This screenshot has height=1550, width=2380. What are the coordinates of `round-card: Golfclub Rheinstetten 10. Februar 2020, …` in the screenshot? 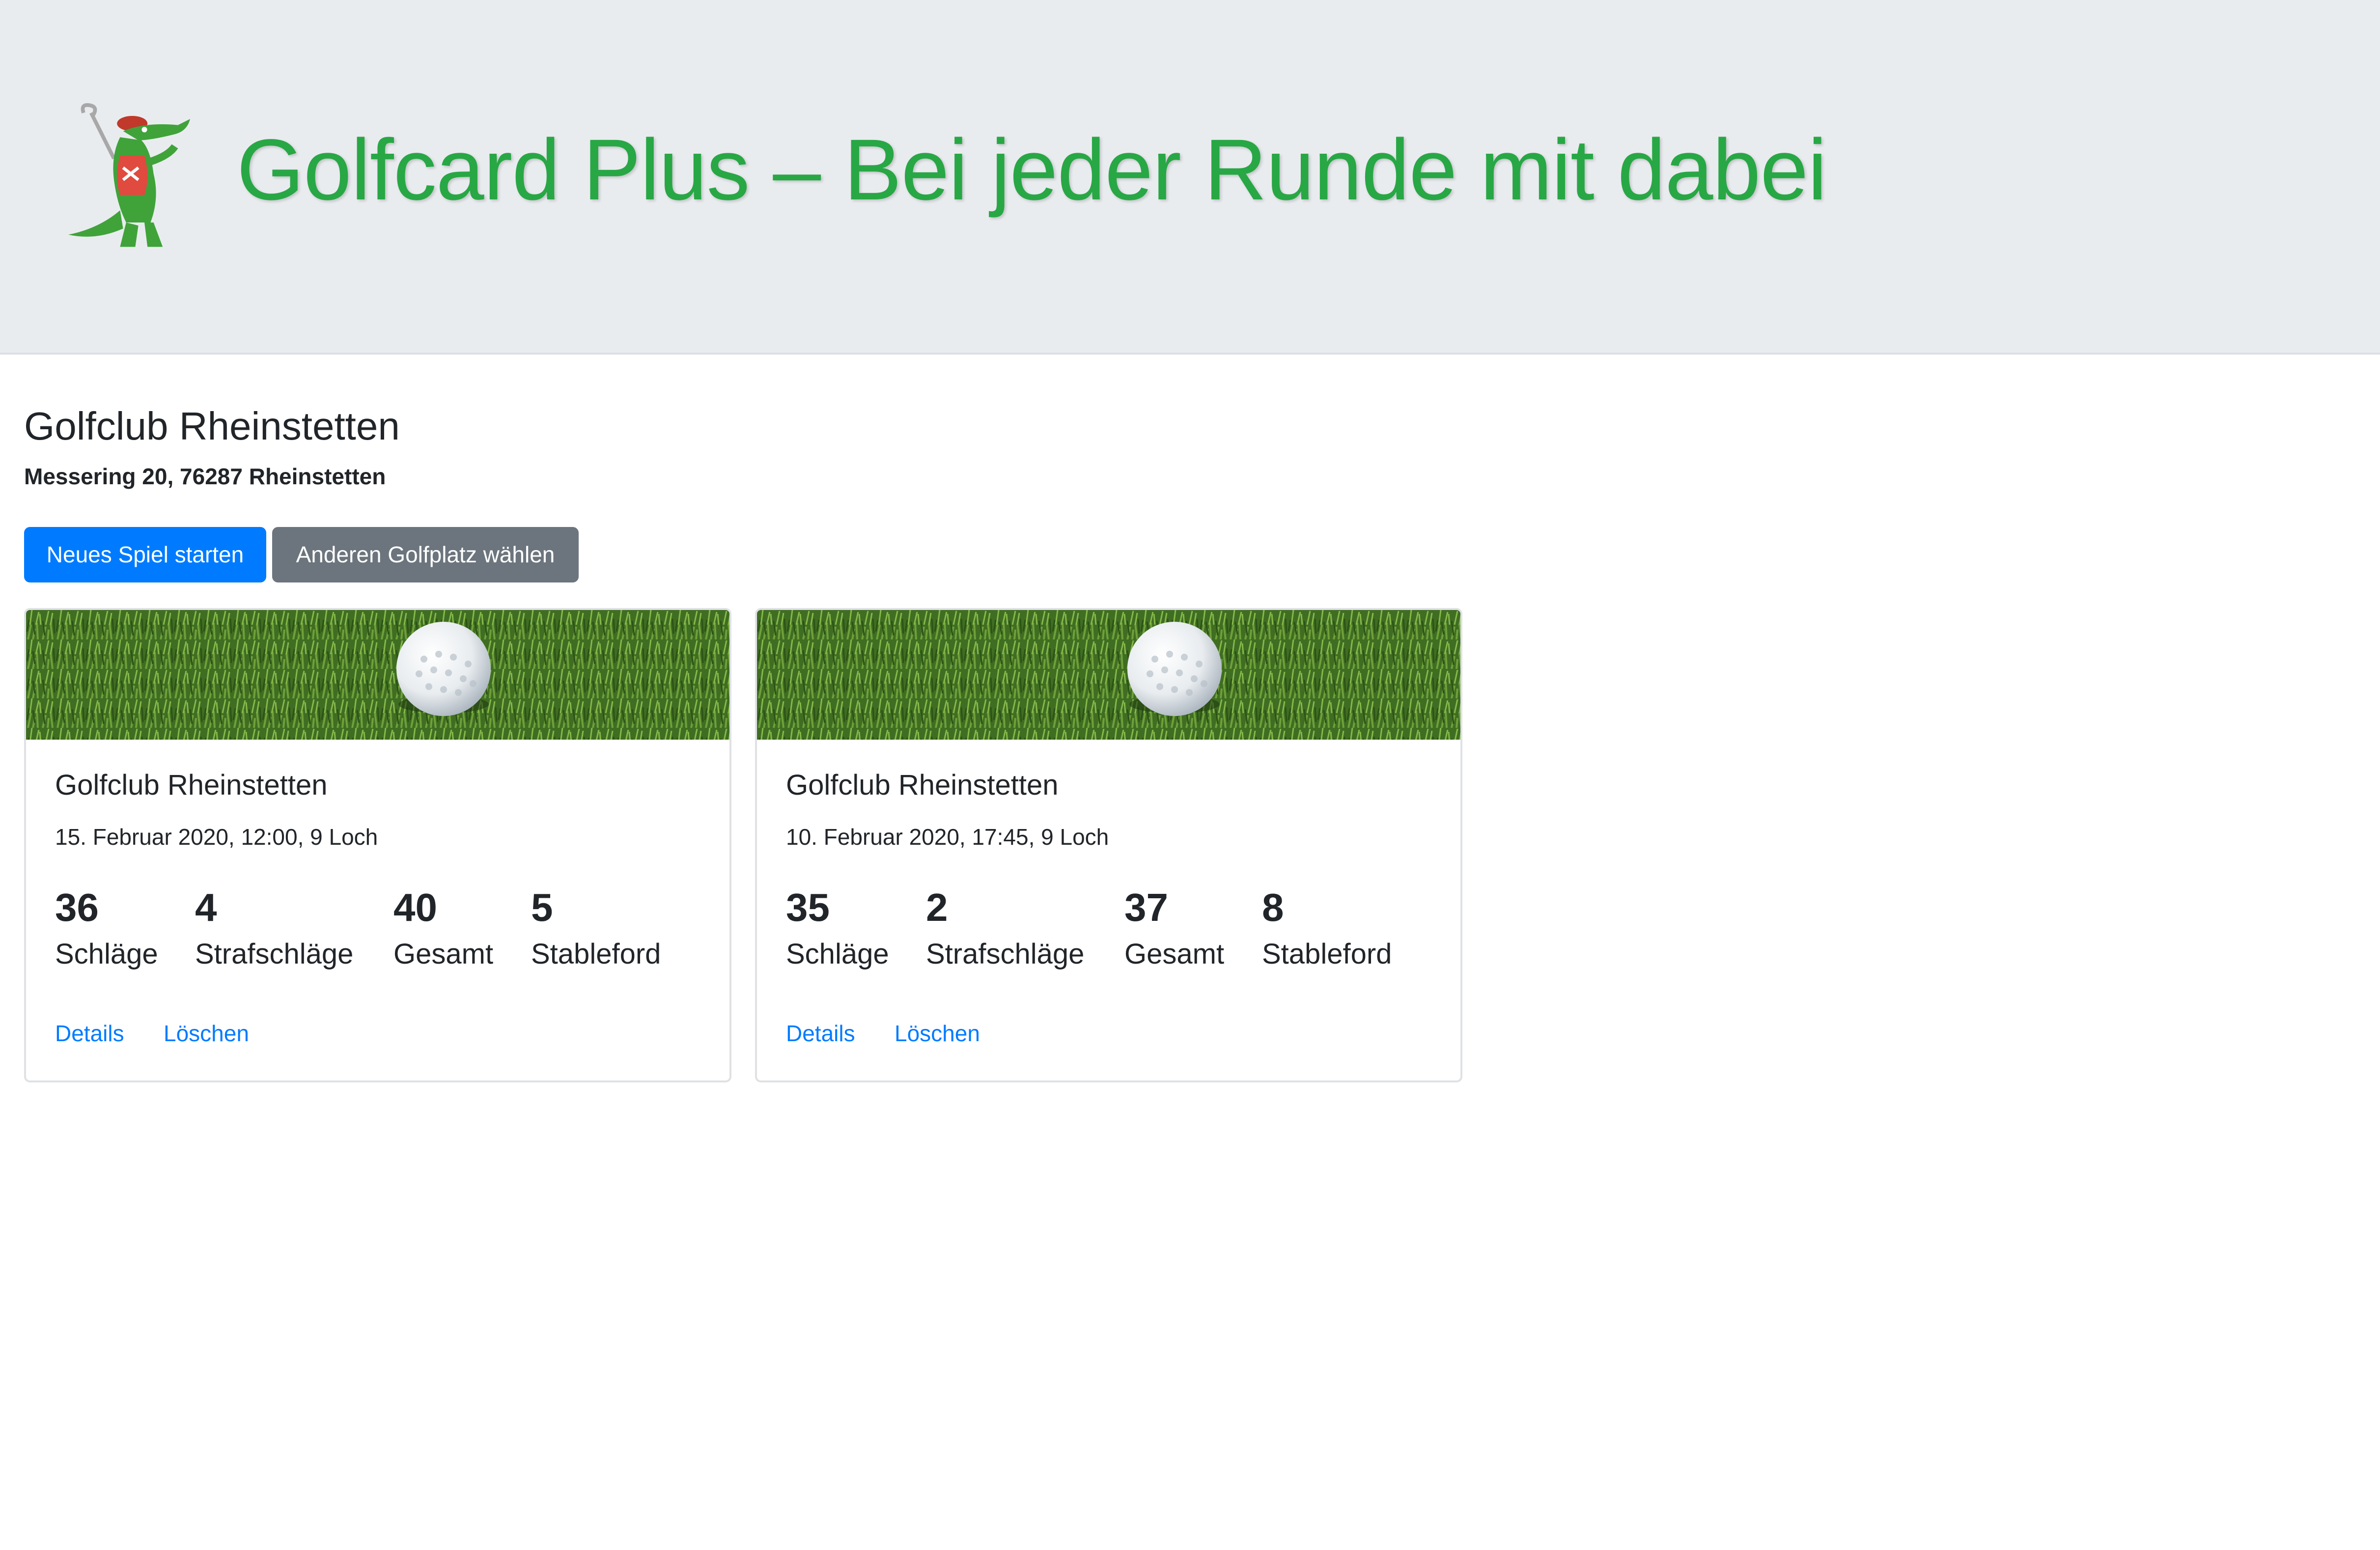 It's located at (1108, 845).